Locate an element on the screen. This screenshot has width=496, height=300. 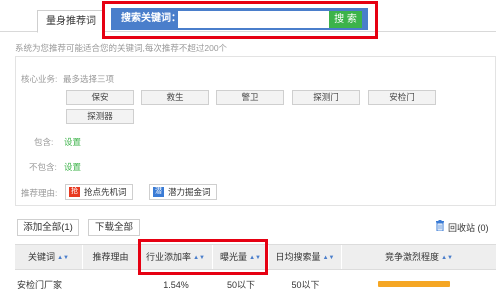
col-reason-label: 推荐理由 is located at coordinates (110, 257).